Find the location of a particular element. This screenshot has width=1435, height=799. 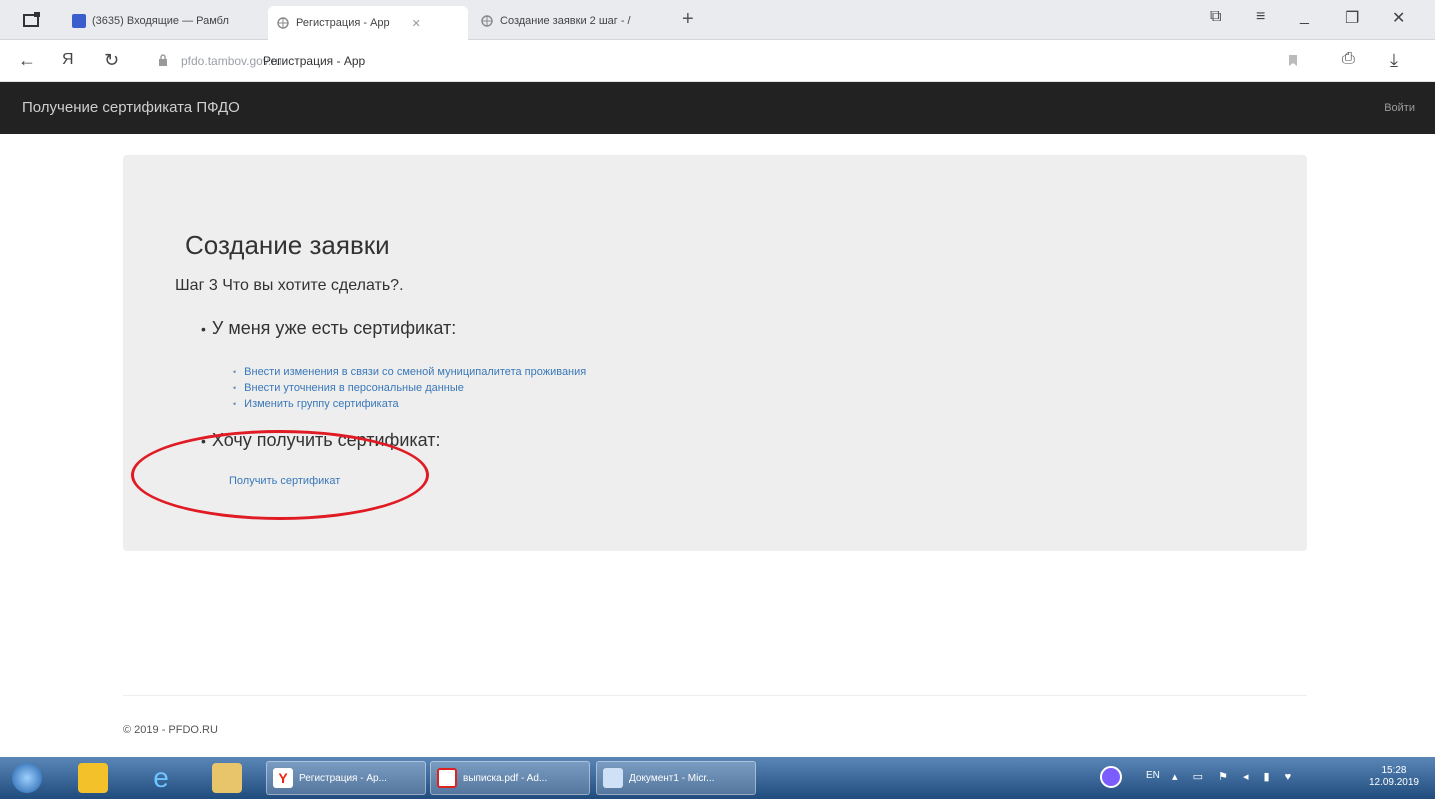

close-window-icon: ✕ is located at coordinates (1398, 18).